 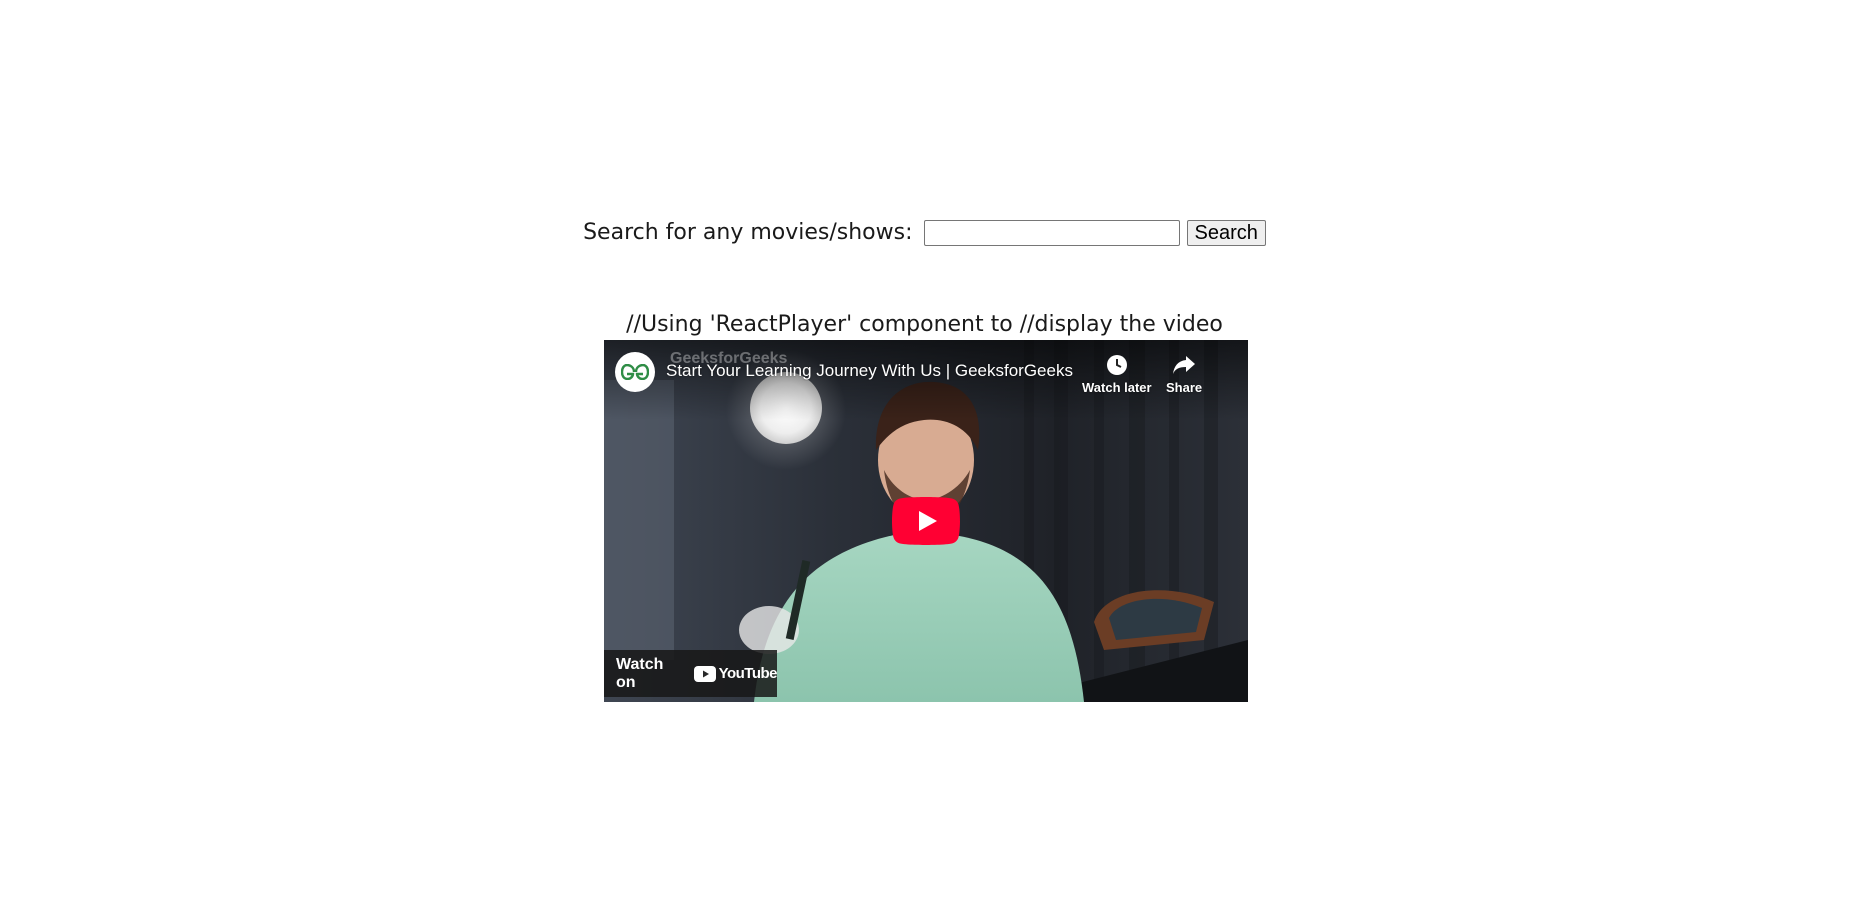 What do you see at coordinates (691, 673) in the screenshot?
I see `watch-on-youtube-button: Watch on YouTube` at bounding box center [691, 673].